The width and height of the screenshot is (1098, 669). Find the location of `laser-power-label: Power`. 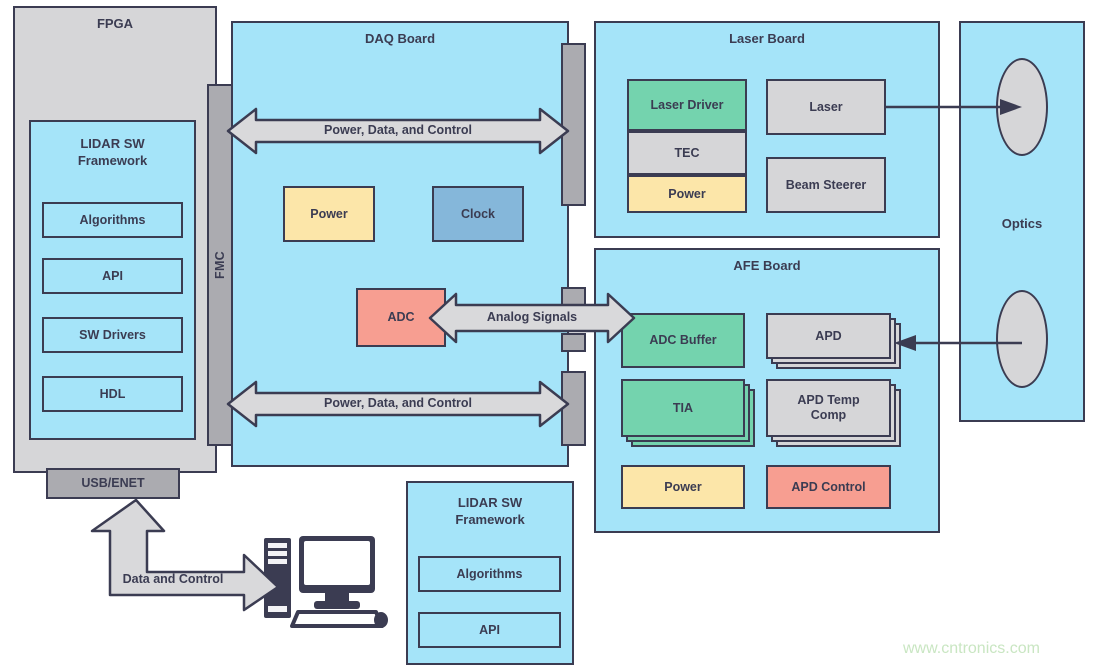

laser-power-label: Power is located at coordinates (687, 193).